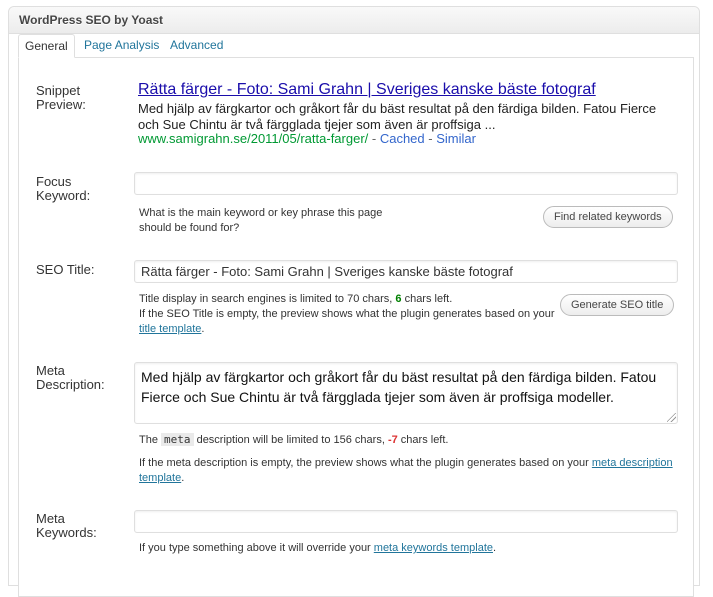 The image size is (713, 597). What do you see at coordinates (423, 440) in the screenshot?
I see `meta-description-hint-text: chars left.` at bounding box center [423, 440].